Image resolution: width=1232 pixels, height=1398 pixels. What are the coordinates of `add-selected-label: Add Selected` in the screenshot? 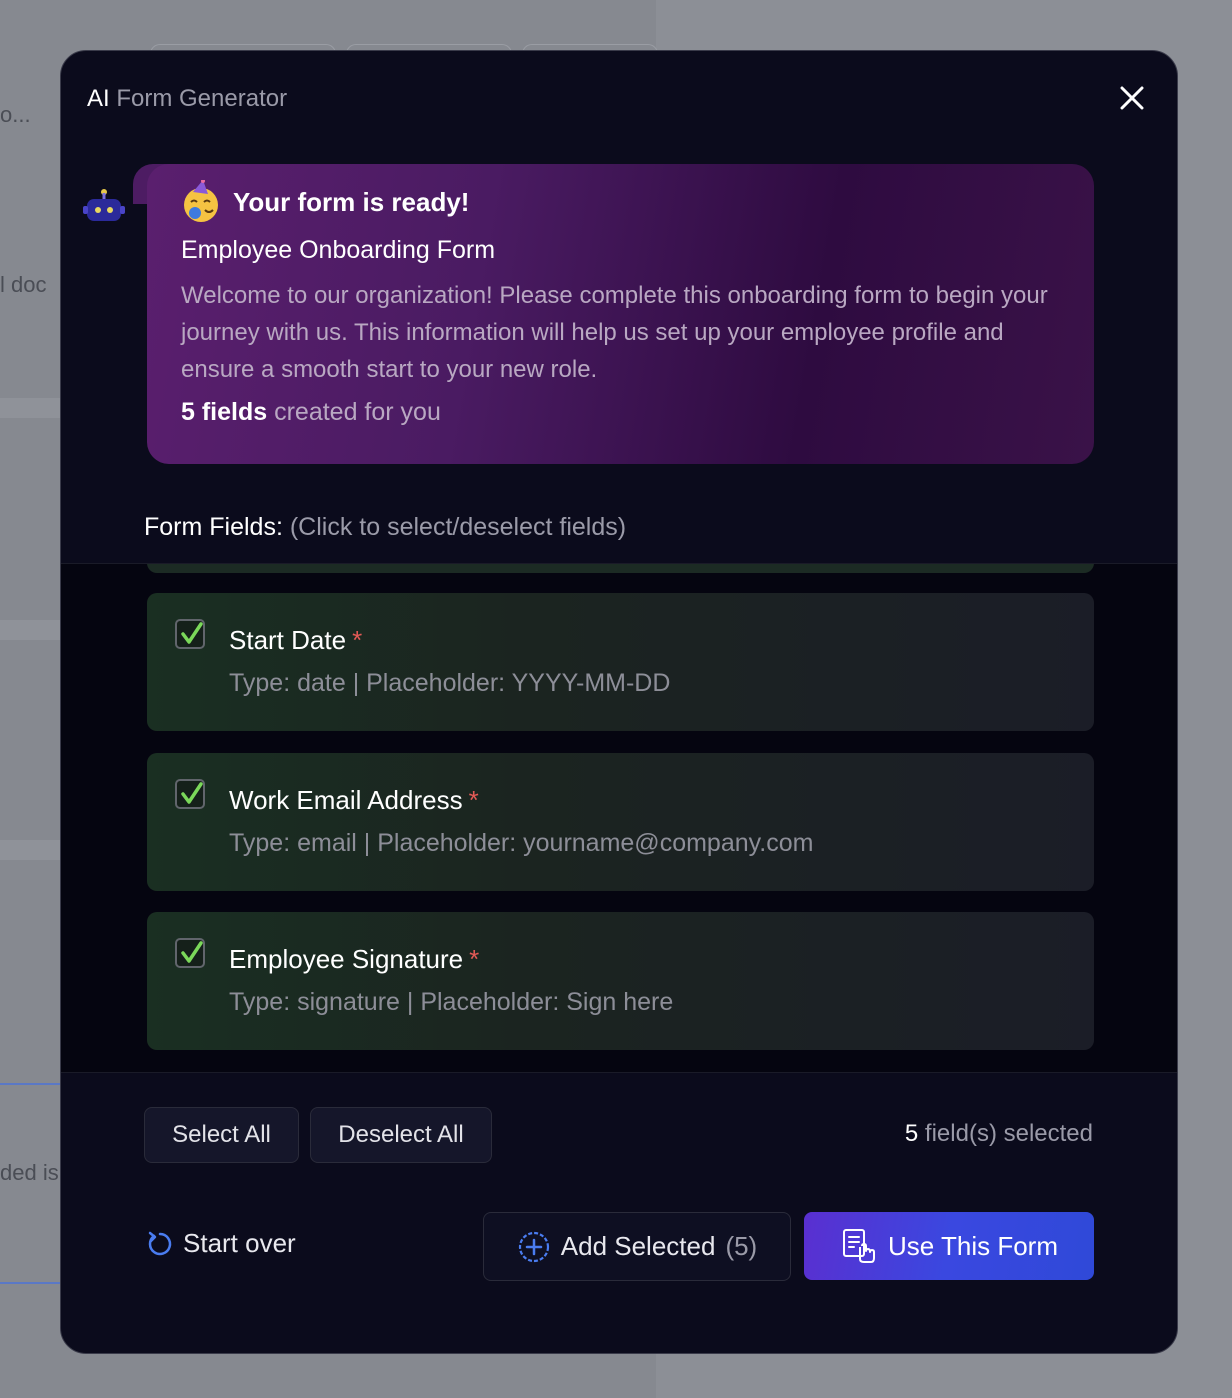 It's located at (638, 1246).